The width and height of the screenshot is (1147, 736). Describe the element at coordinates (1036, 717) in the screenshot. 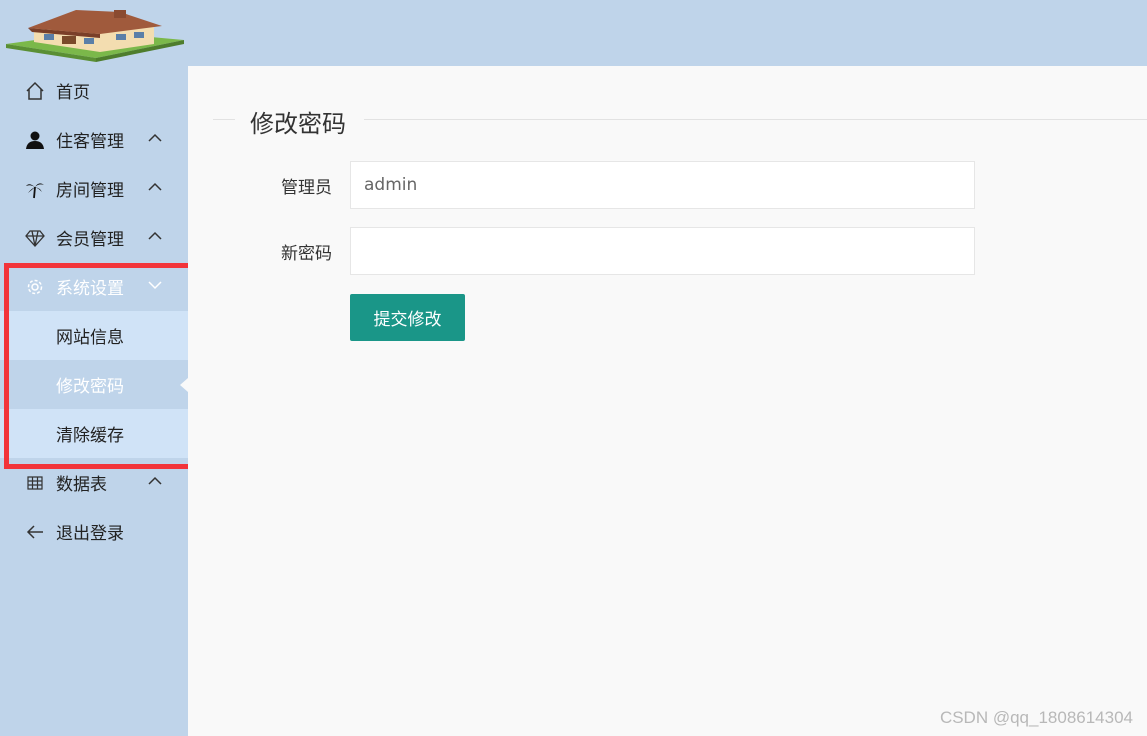

I see `watermark: CSDN @qq_1808614304` at that location.